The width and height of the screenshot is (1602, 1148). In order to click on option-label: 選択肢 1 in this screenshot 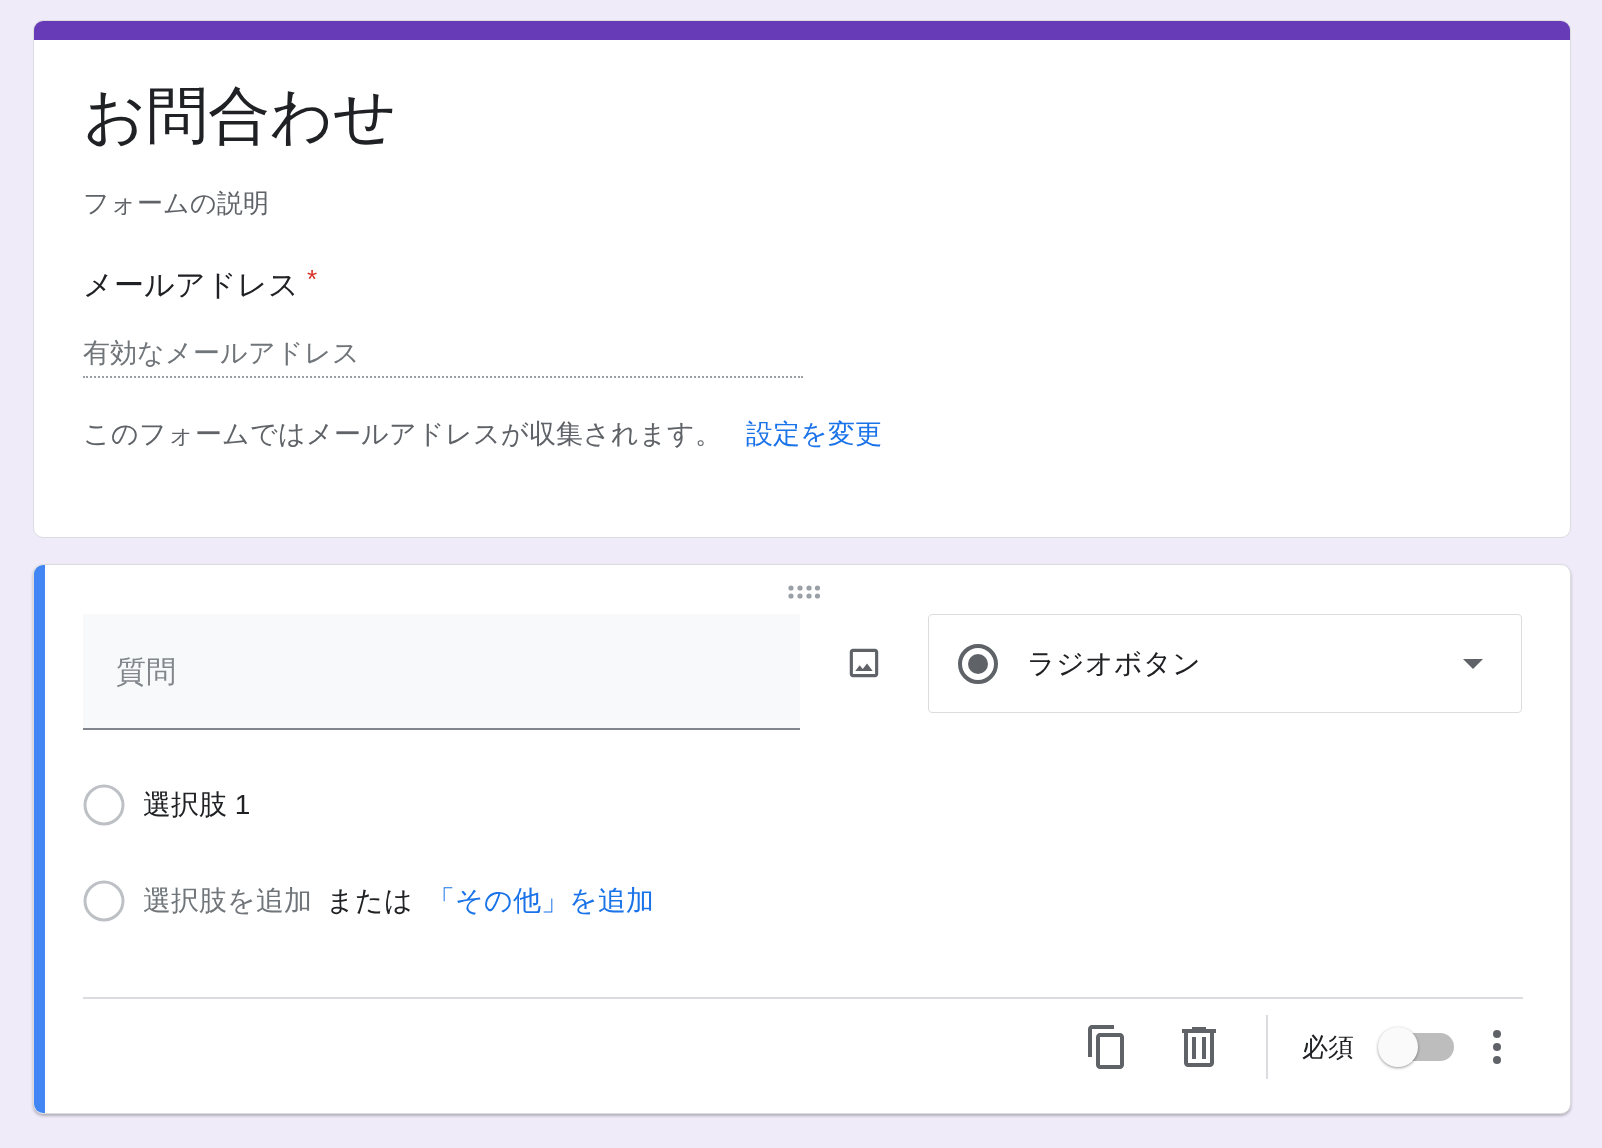, I will do `click(197, 805)`.